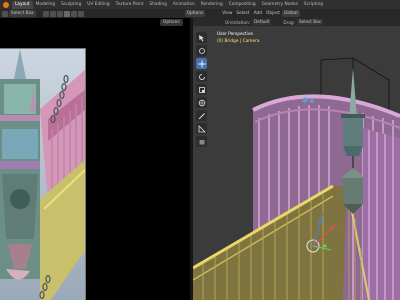 The height and width of the screenshot is (300, 400). I want to click on tab-texture-paint: Texture Paint, so click(130, 5).